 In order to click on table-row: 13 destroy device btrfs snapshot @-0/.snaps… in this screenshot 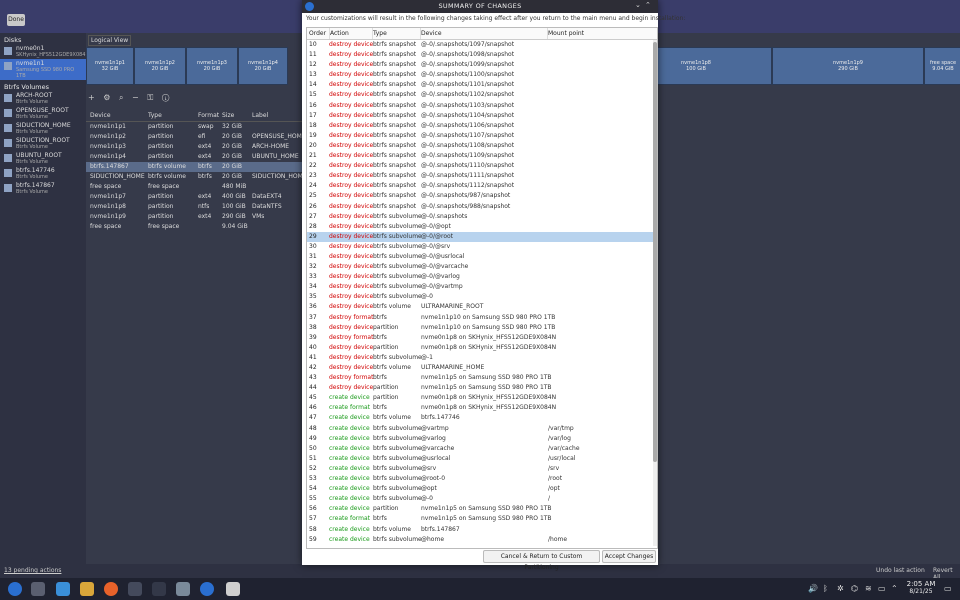, I will do `click(482, 75)`.